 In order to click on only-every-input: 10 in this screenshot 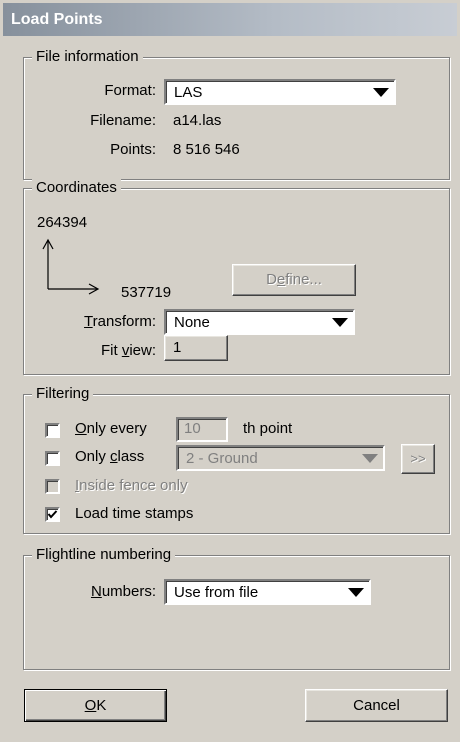, I will do `click(202, 429)`.